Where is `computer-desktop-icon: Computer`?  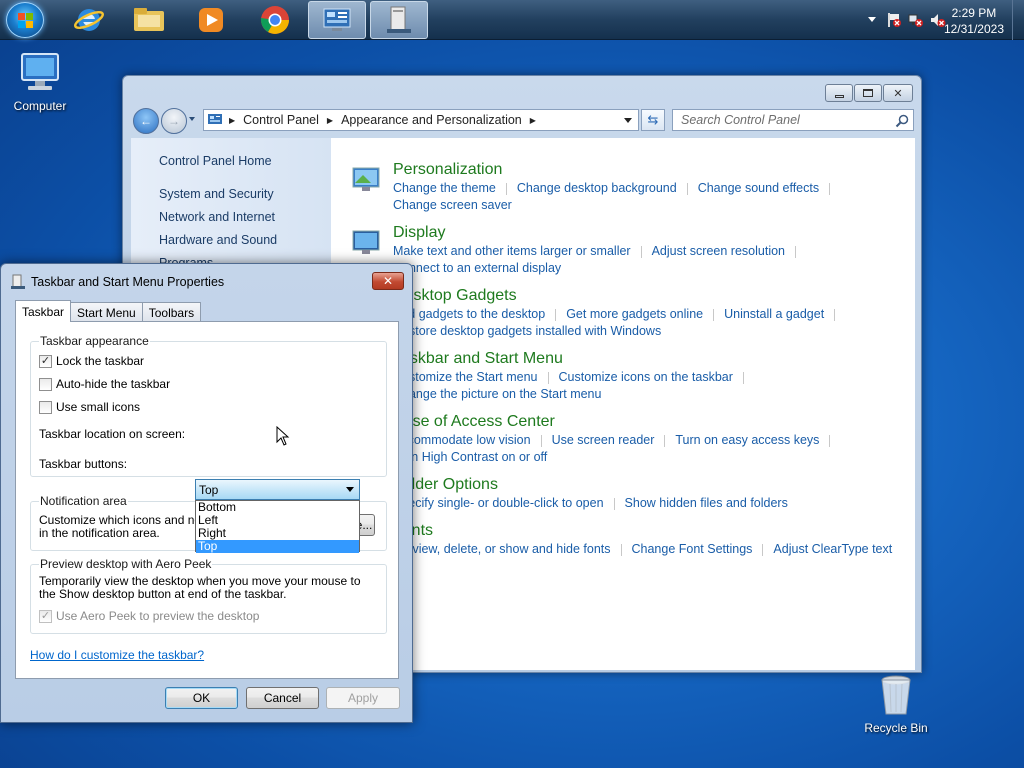 computer-desktop-icon: Computer is located at coordinates (40, 81).